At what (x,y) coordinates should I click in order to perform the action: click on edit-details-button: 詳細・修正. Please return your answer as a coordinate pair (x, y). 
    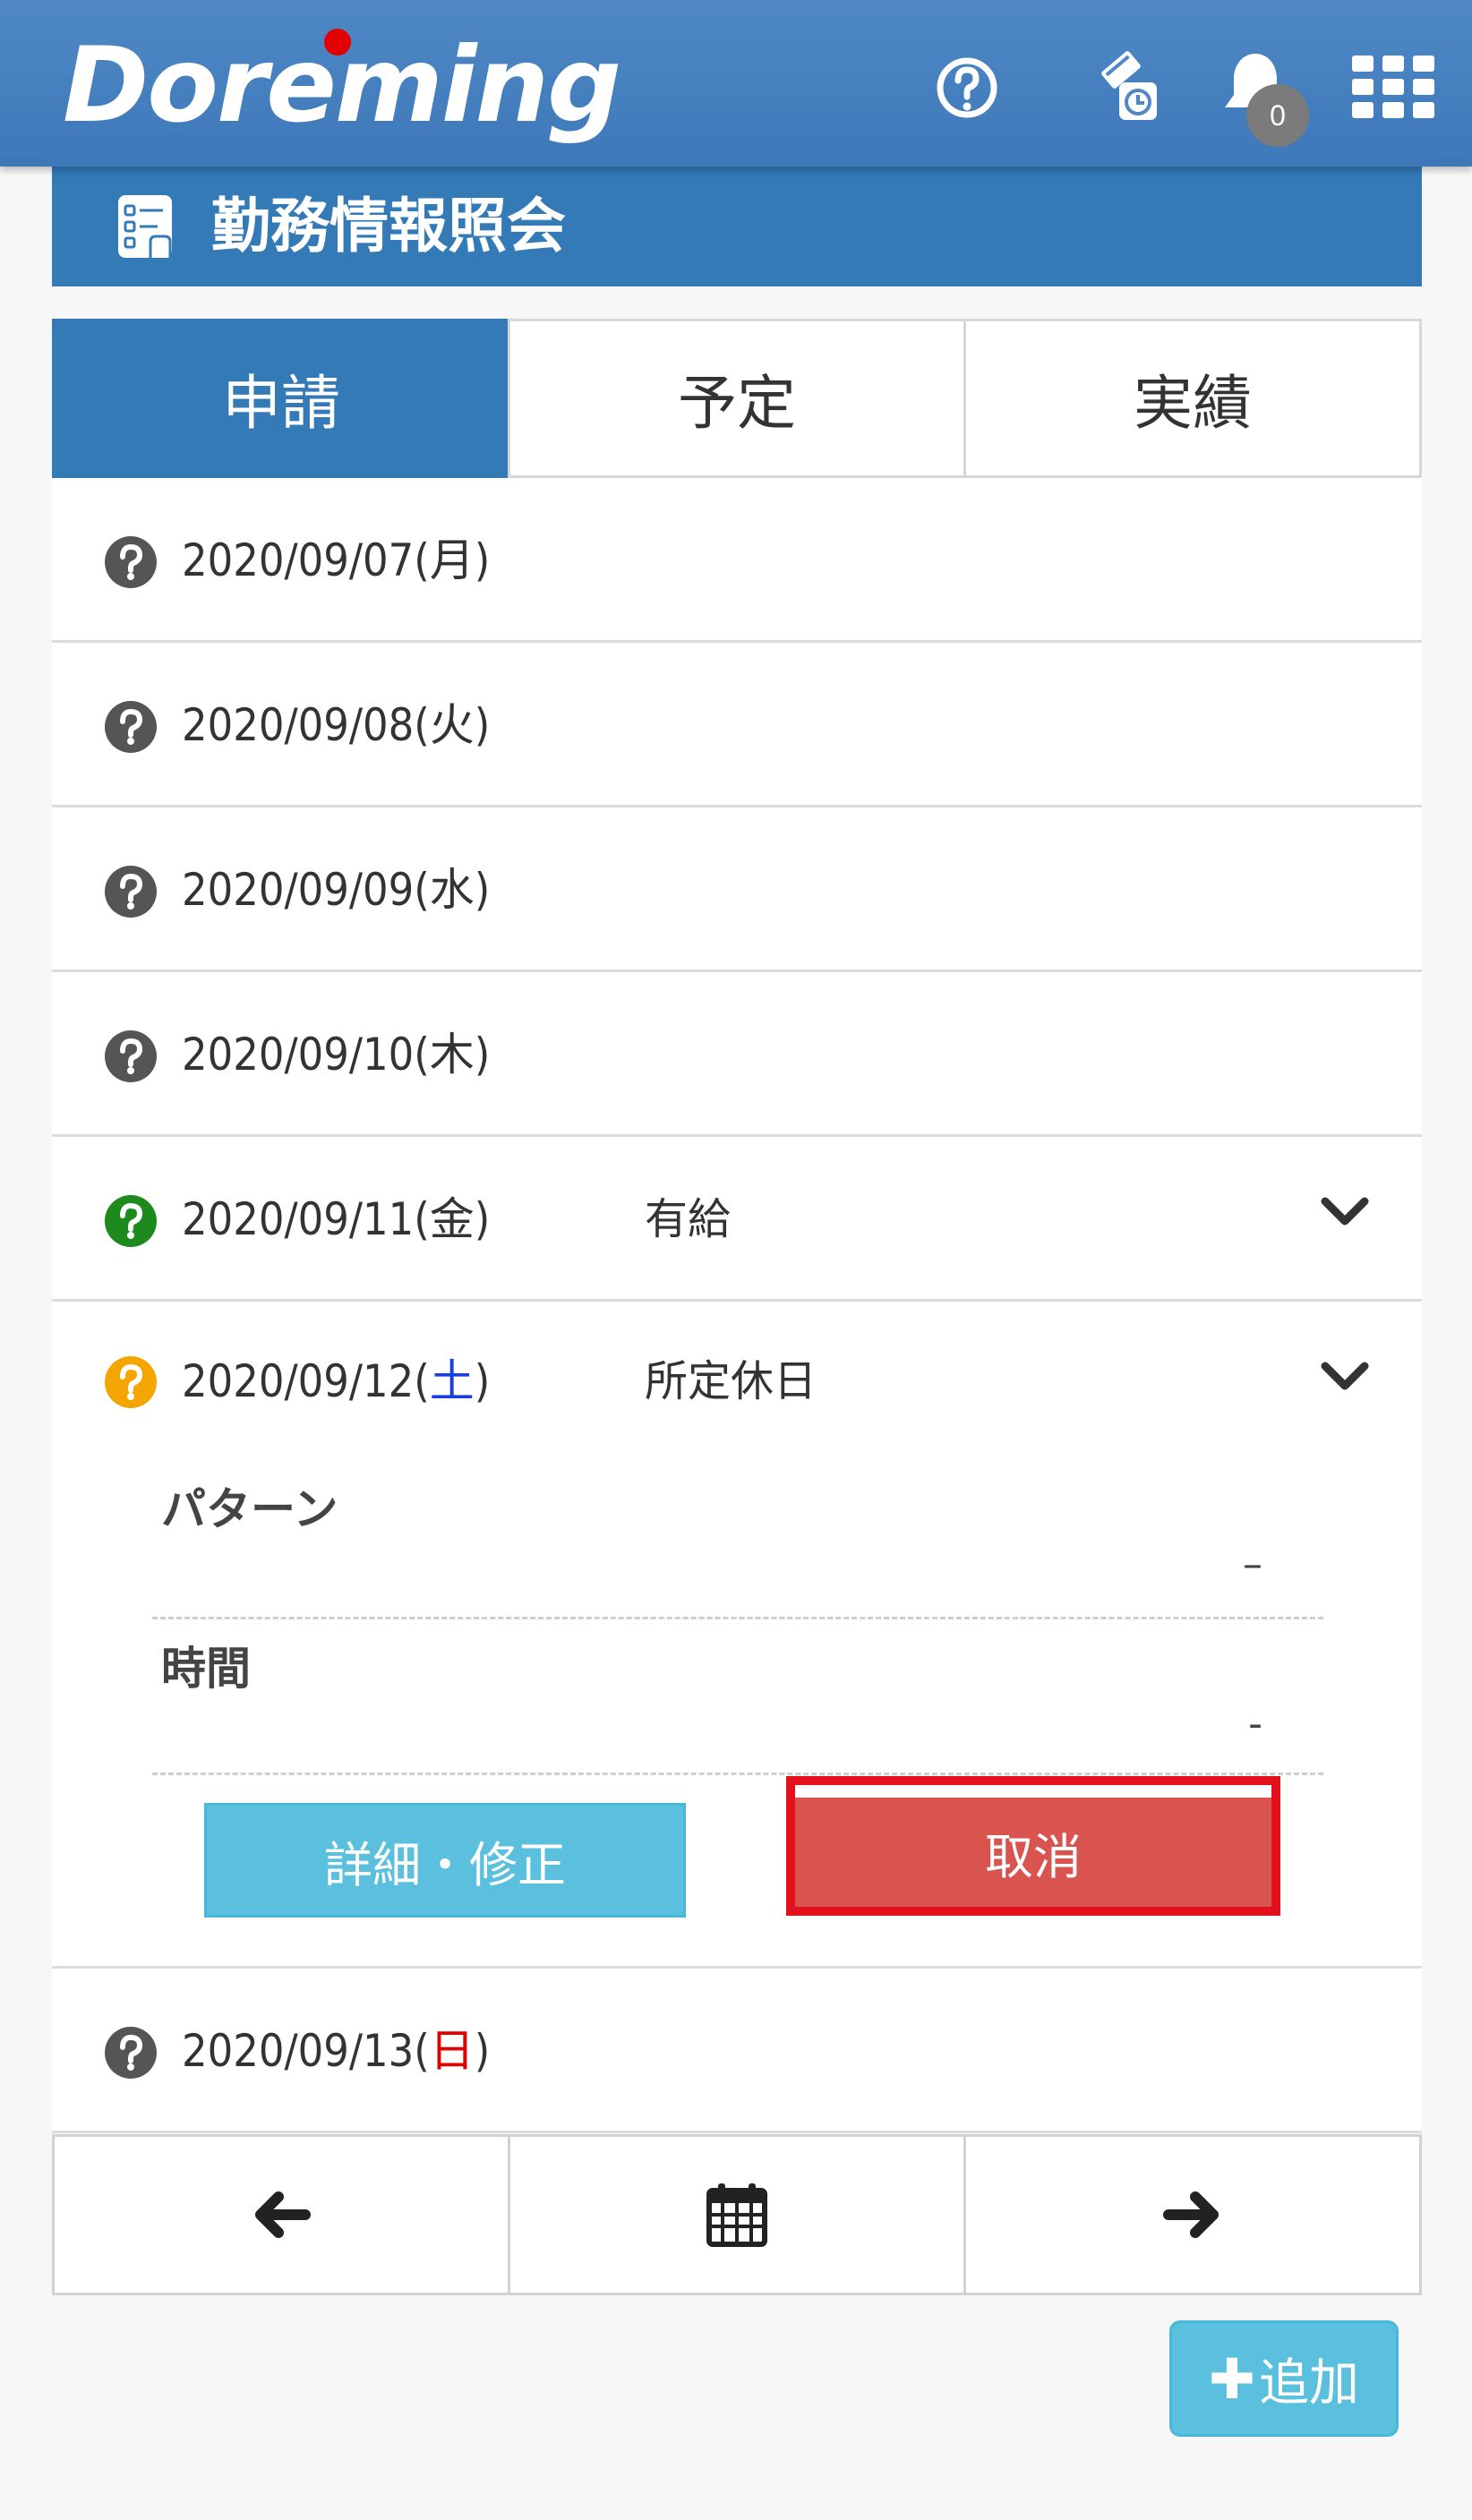
    Looking at the image, I should click on (445, 1861).